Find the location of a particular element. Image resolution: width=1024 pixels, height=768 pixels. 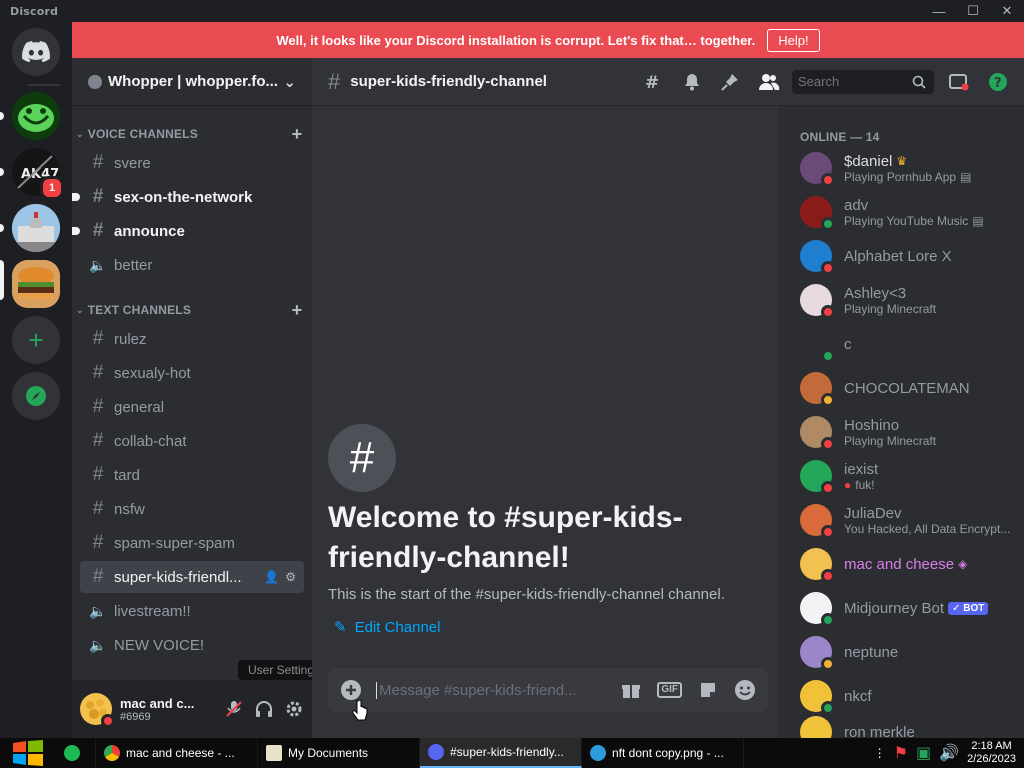

image-viewer-icon is located at coordinates (598, 753).